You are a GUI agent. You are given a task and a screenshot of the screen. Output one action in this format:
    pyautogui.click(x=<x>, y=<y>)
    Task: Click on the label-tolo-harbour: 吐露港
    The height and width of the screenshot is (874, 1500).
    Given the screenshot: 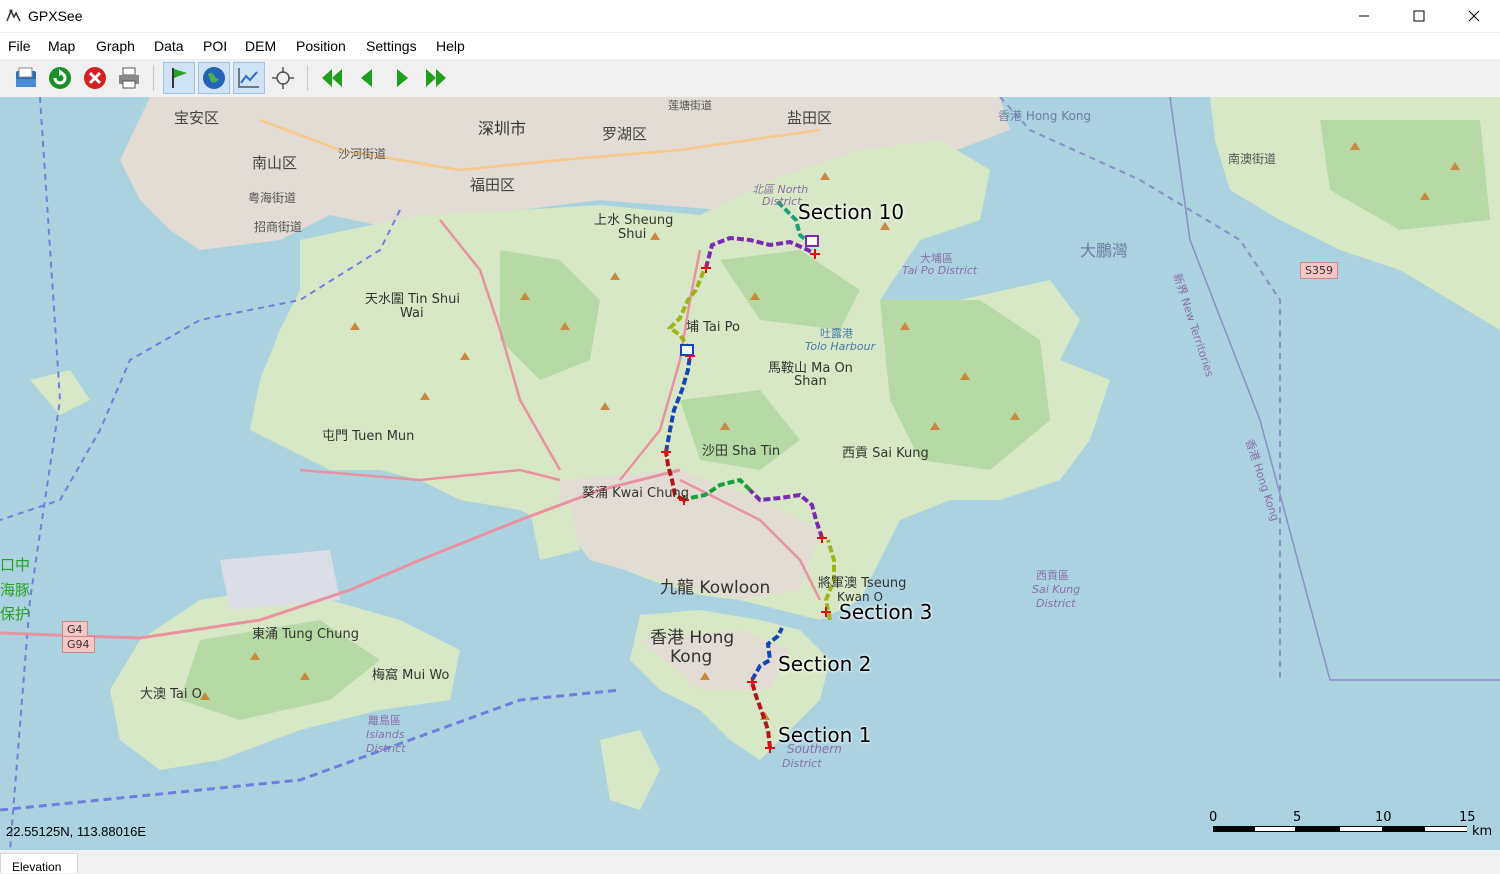 What is the action you would take?
    pyautogui.click(x=836, y=333)
    